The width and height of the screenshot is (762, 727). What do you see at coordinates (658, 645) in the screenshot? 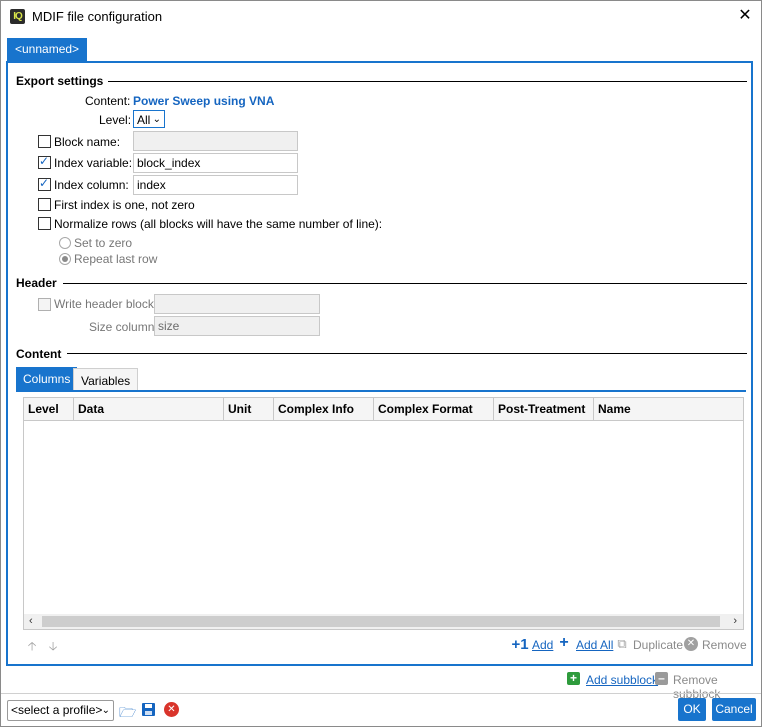
I see `duplicate-button: Duplicate` at bounding box center [658, 645].